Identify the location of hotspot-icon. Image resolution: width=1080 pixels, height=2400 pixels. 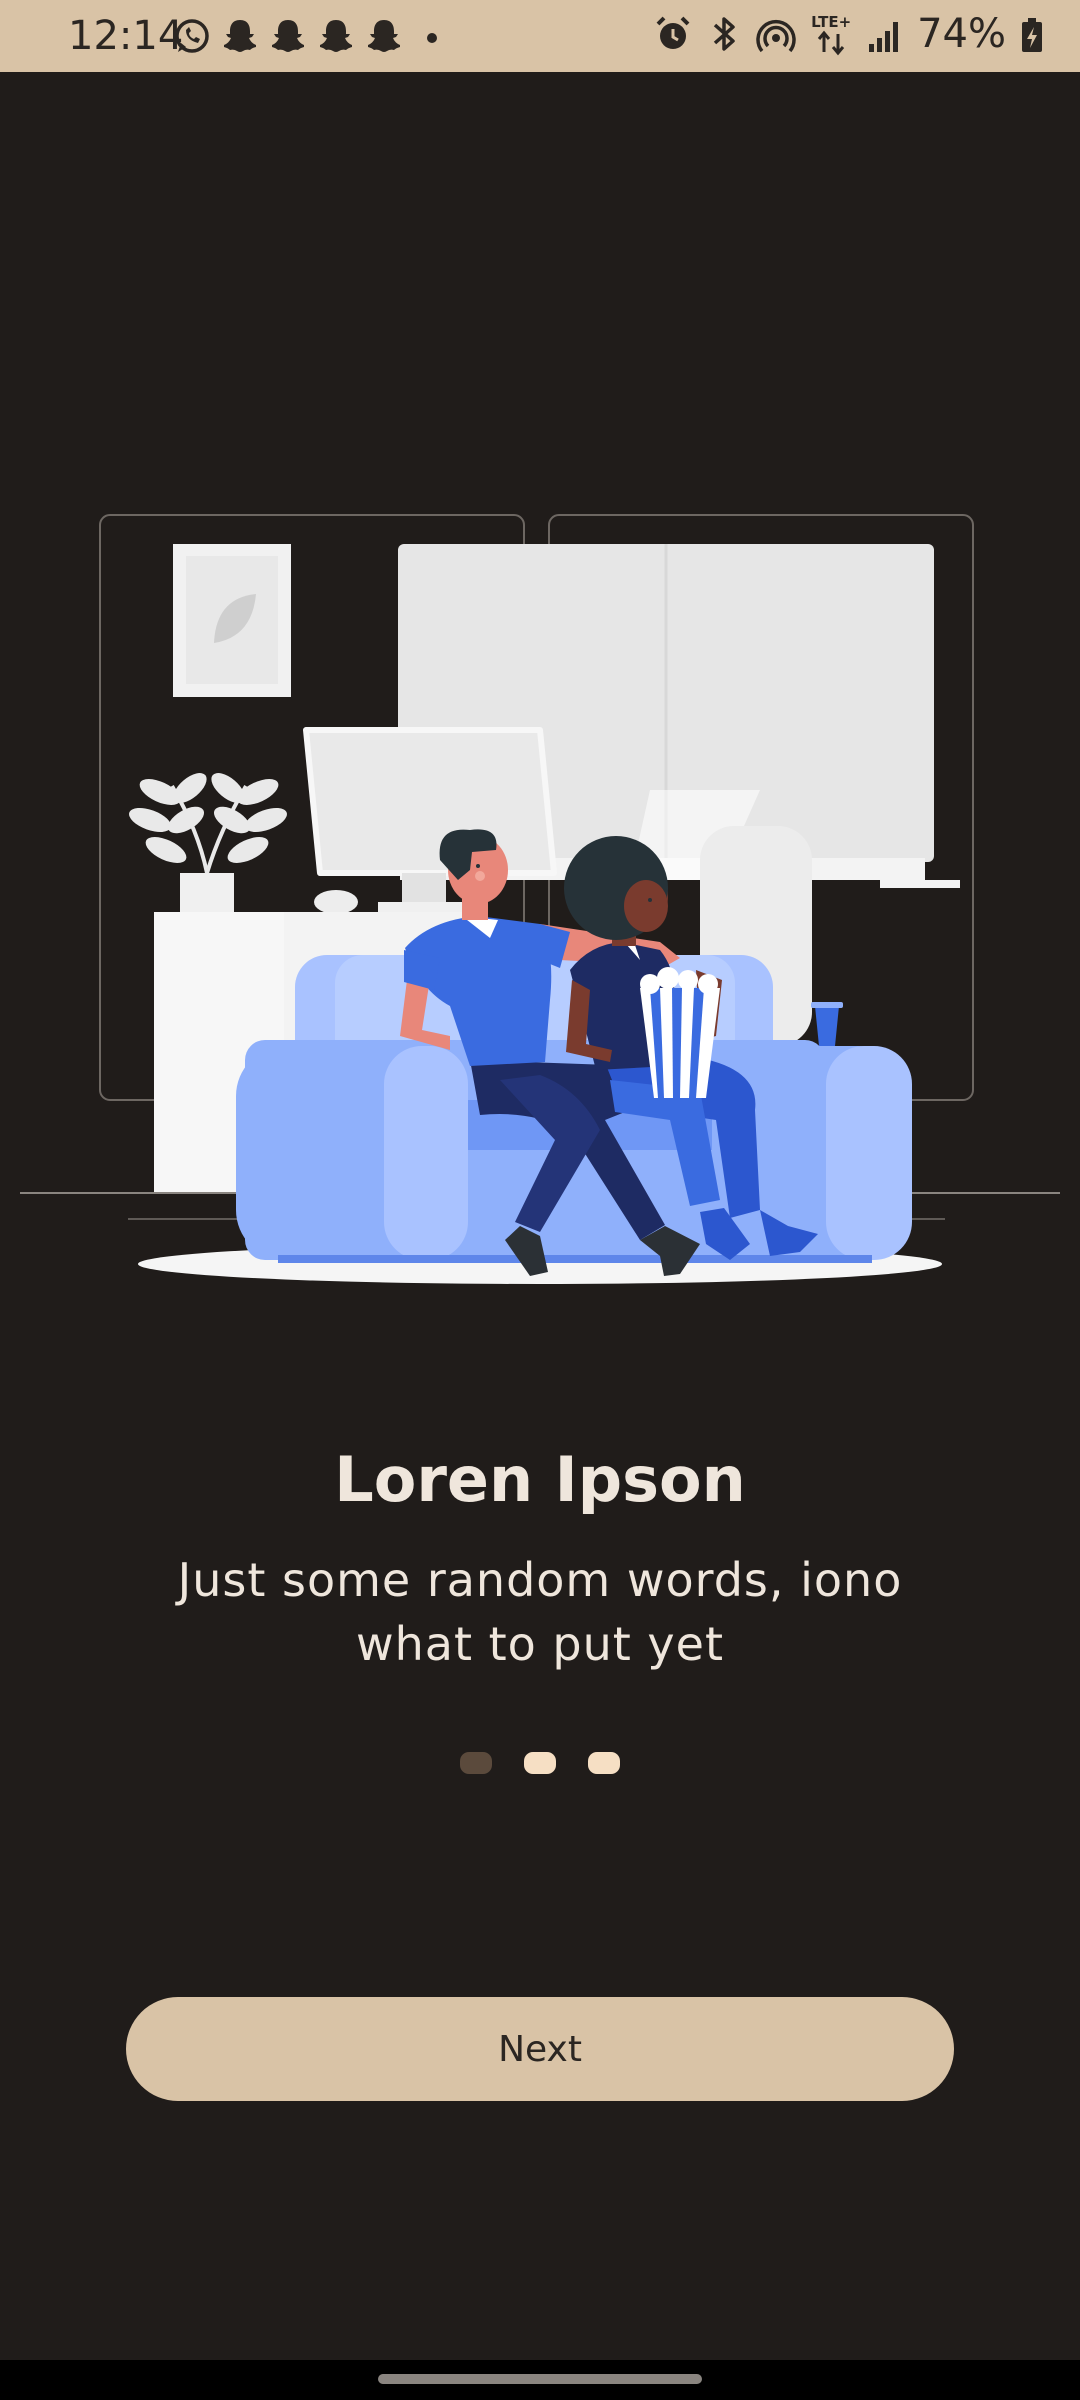
(776, 34).